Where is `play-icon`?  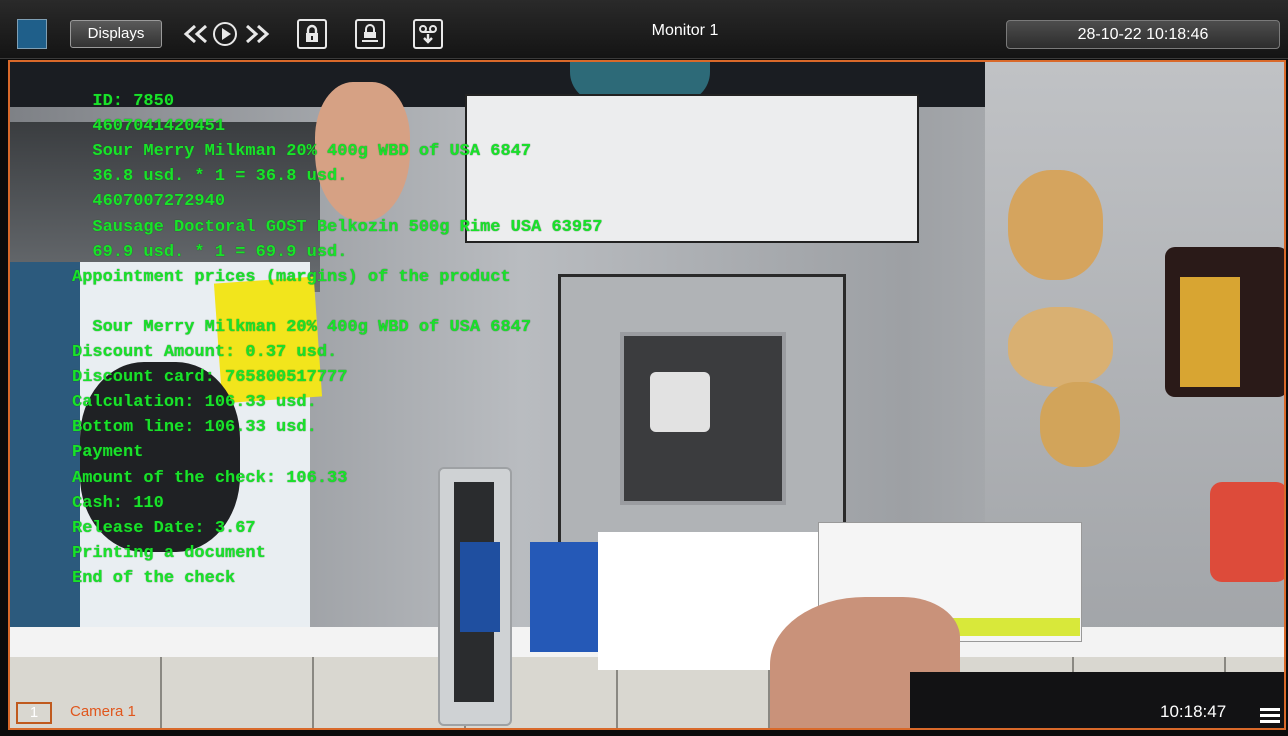 play-icon is located at coordinates (225, 34).